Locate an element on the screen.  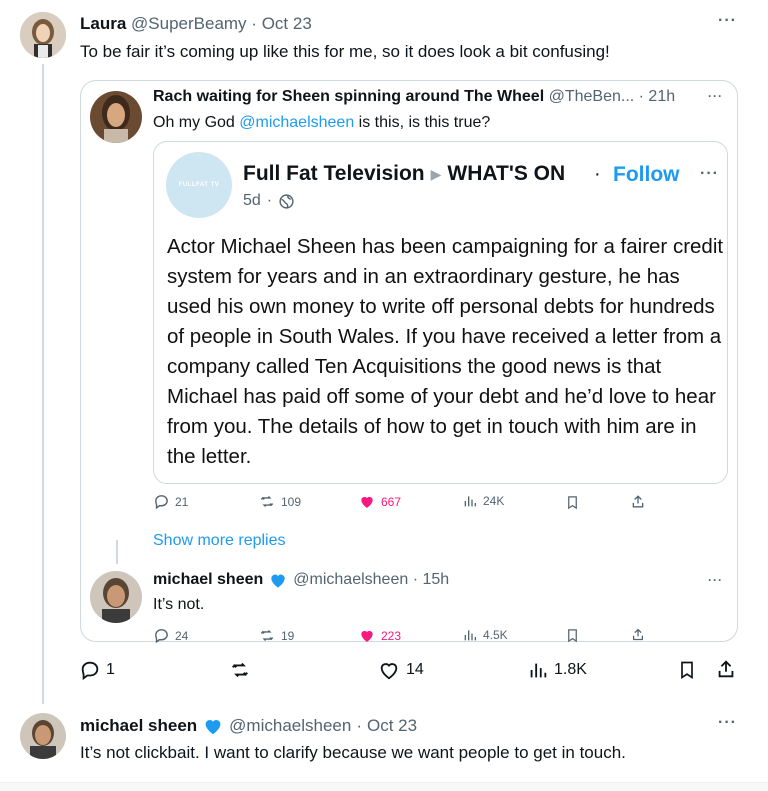
reply-views-button: 4.5K is located at coordinates (485, 635).